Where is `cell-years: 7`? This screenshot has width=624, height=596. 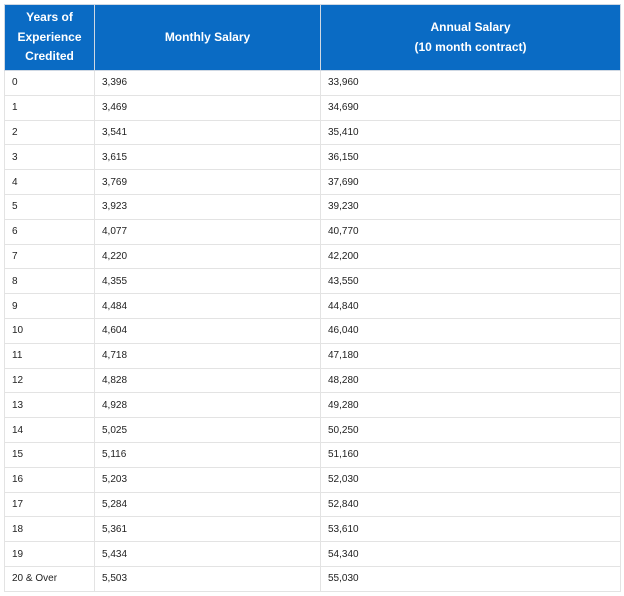
cell-years: 7 is located at coordinates (49, 256).